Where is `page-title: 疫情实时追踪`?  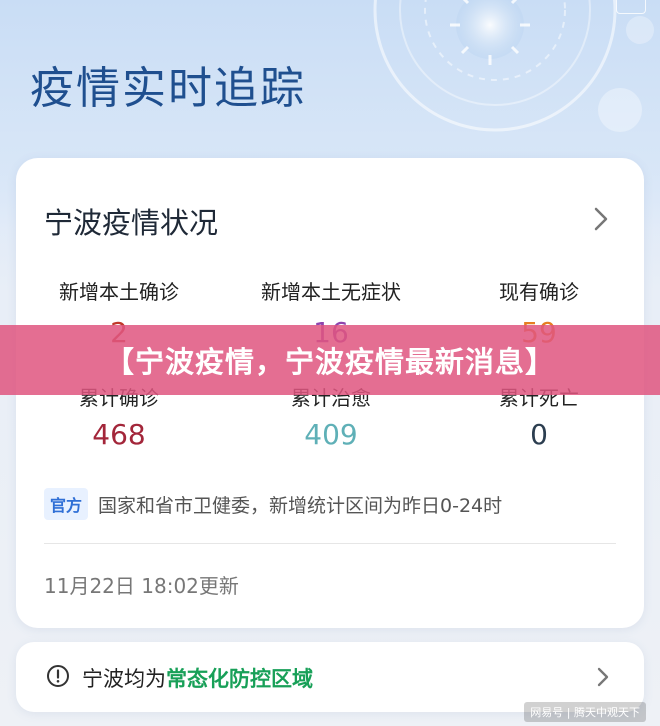 page-title: 疫情实时追踪 is located at coordinates (168, 88).